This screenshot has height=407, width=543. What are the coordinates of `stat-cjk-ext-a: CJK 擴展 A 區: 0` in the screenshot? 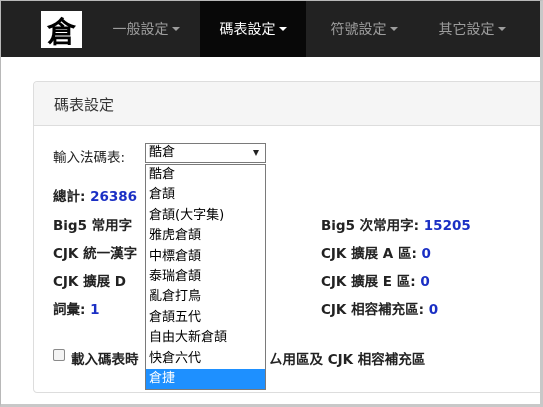 It's located at (376, 252).